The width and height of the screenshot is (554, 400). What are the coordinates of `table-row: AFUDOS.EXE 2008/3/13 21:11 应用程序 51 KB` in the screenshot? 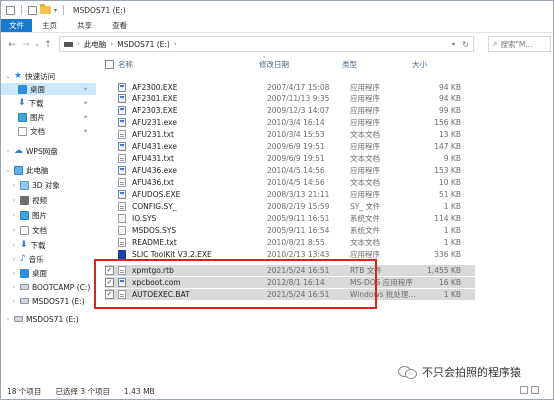 It's located at (283, 194).